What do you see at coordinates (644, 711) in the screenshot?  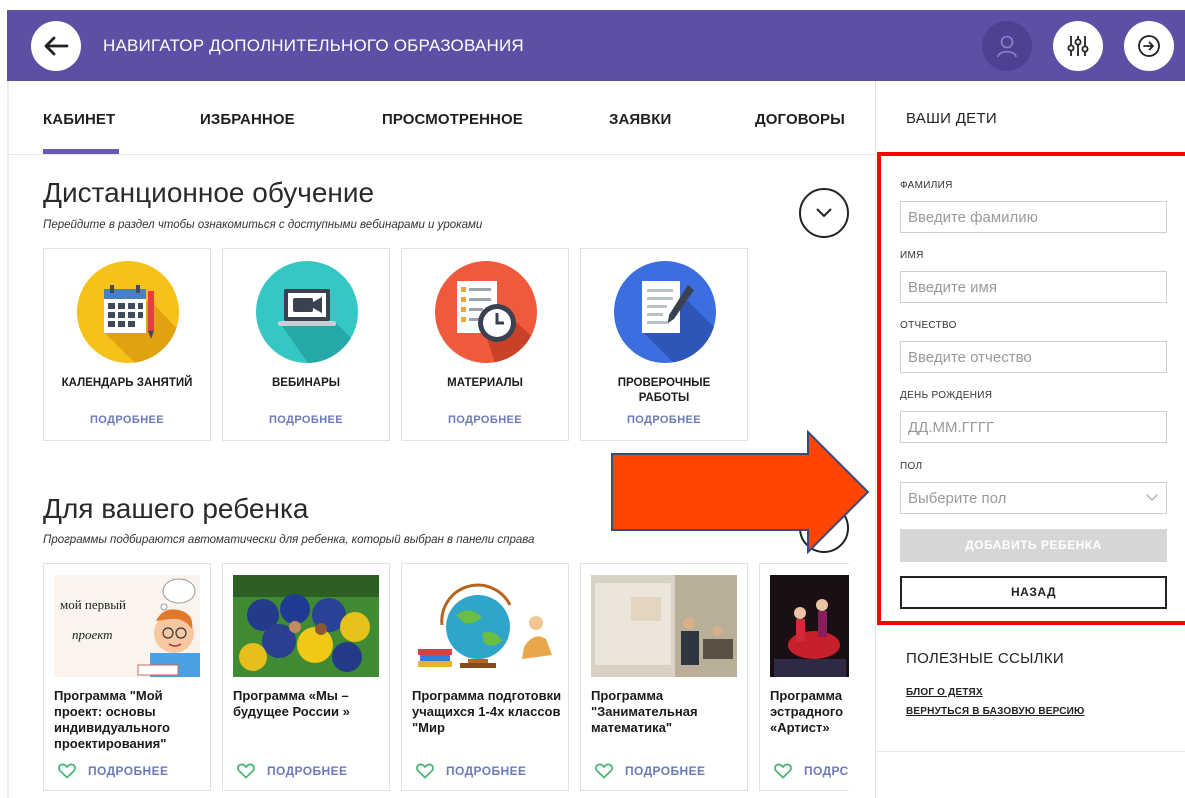 I see `program-title: Программа "Занимательная математика"` at bounding box center [644, 711].